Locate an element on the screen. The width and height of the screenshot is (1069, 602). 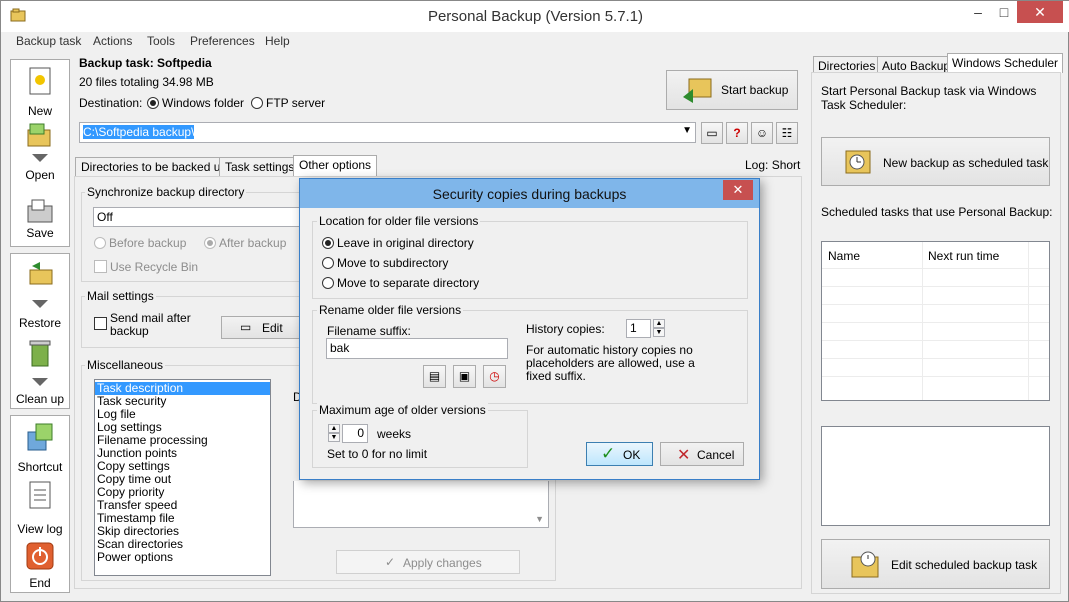
drive-icon: ▭ is located at coordinates (712, 133).